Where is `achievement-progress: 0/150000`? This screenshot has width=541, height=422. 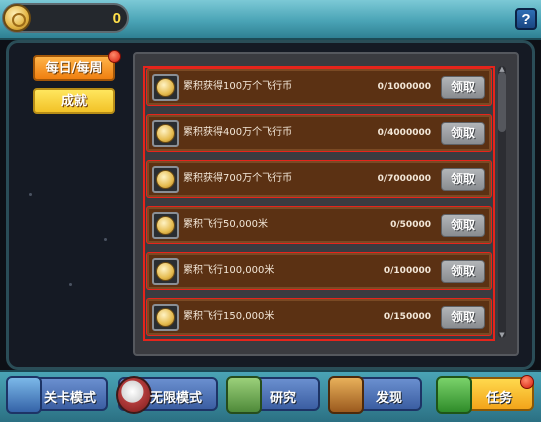 achievement-progress: 0/150000 is located at coordinates (407, 317).